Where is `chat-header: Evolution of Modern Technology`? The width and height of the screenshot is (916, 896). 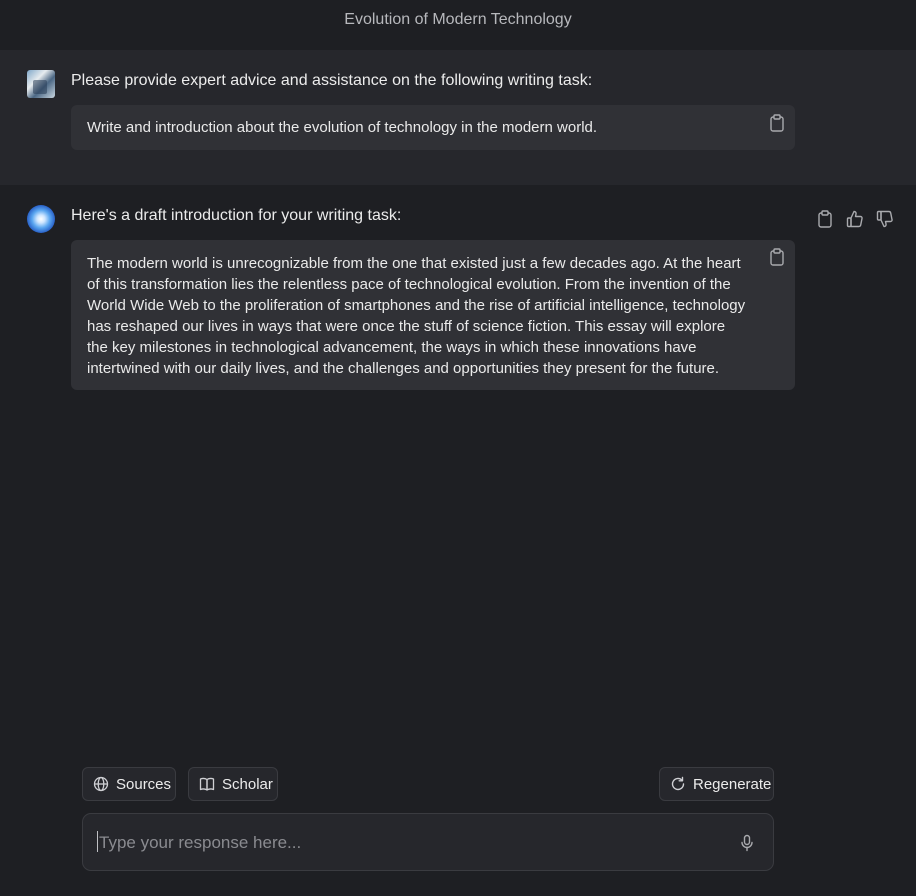
chat-header: Evolution of Modern Technology is located at coordinates (458, 25).